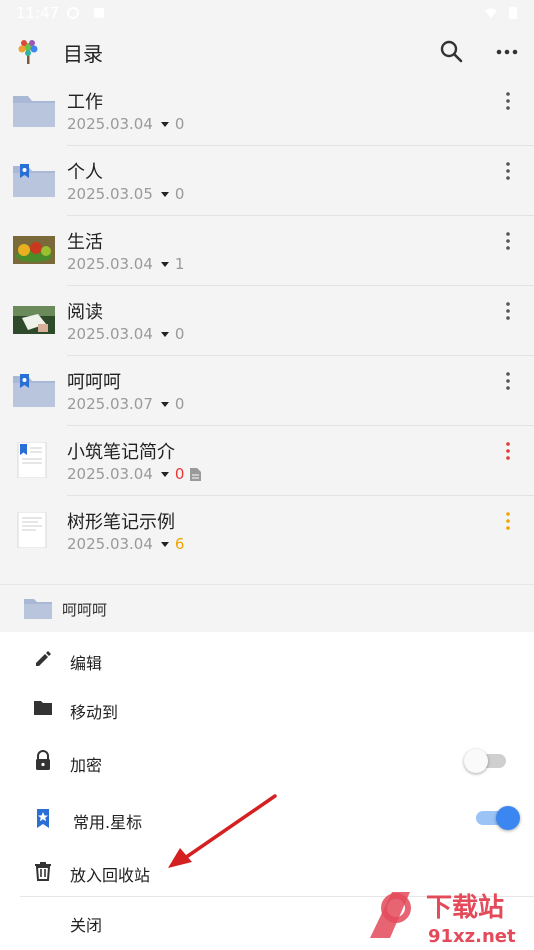  I want to click on sheet-header: 呵呵呵, so click(267, 608).